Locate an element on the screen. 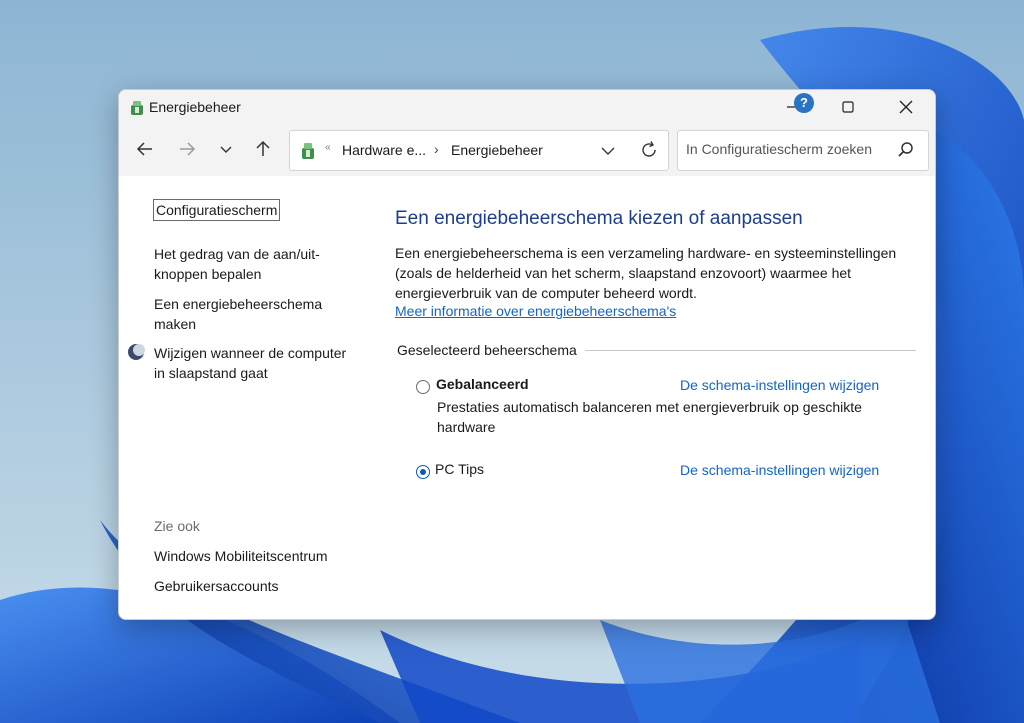 The height and width of the screenshot is (723, 1024). address-bar: « Hardware e... › Energiebeheer is located at coordinates (479, 150).